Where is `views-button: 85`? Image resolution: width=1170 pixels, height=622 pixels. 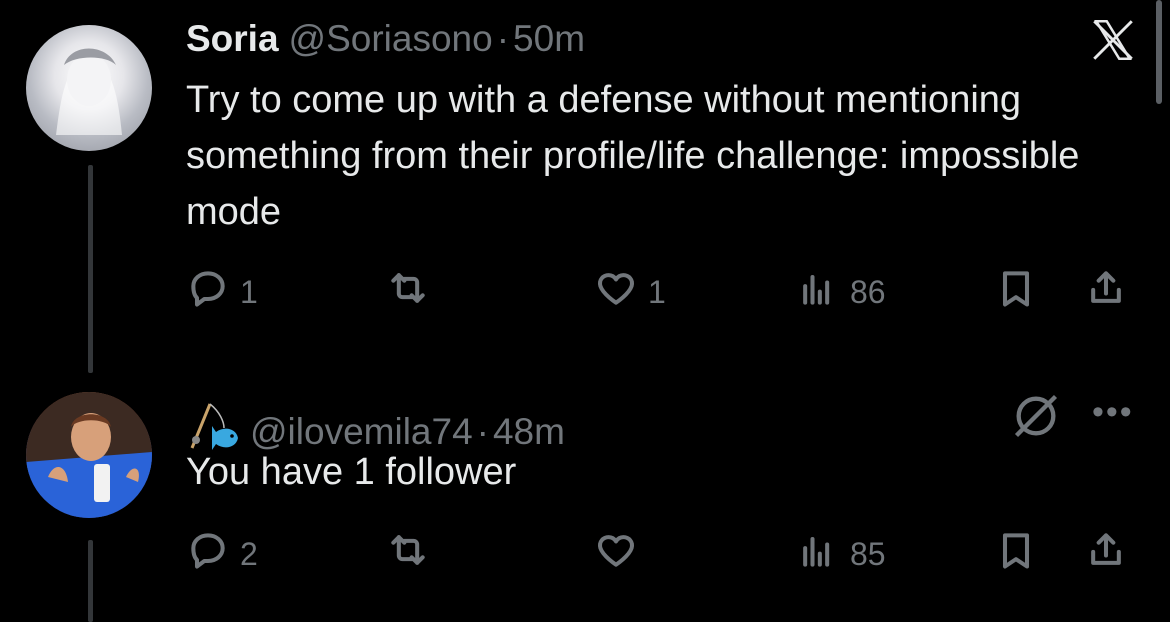
views-button: 85 is located at coordinates (841, 554).